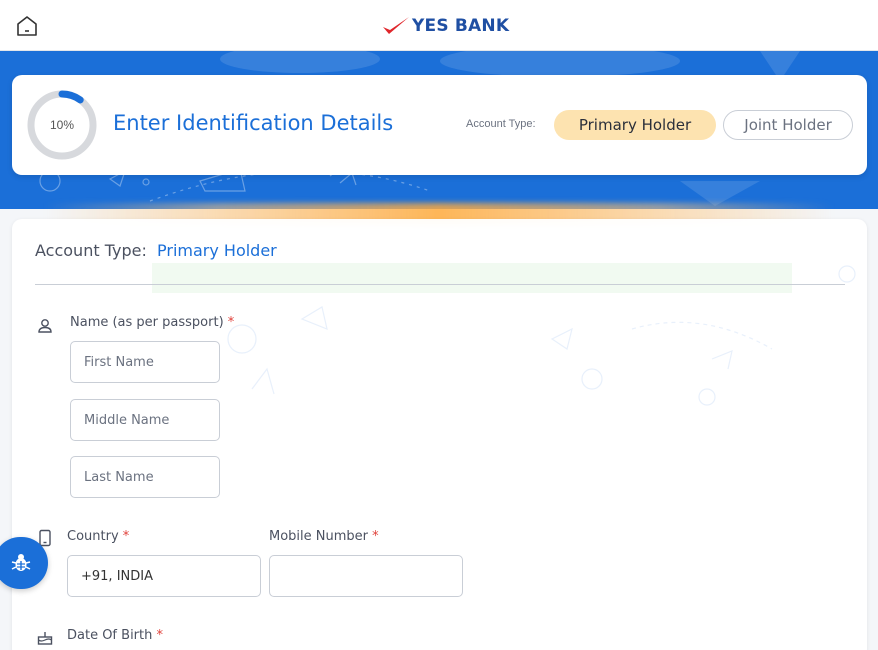 The image size is (878, 650). I want to click on country-label: Country *, so click(98, 536).